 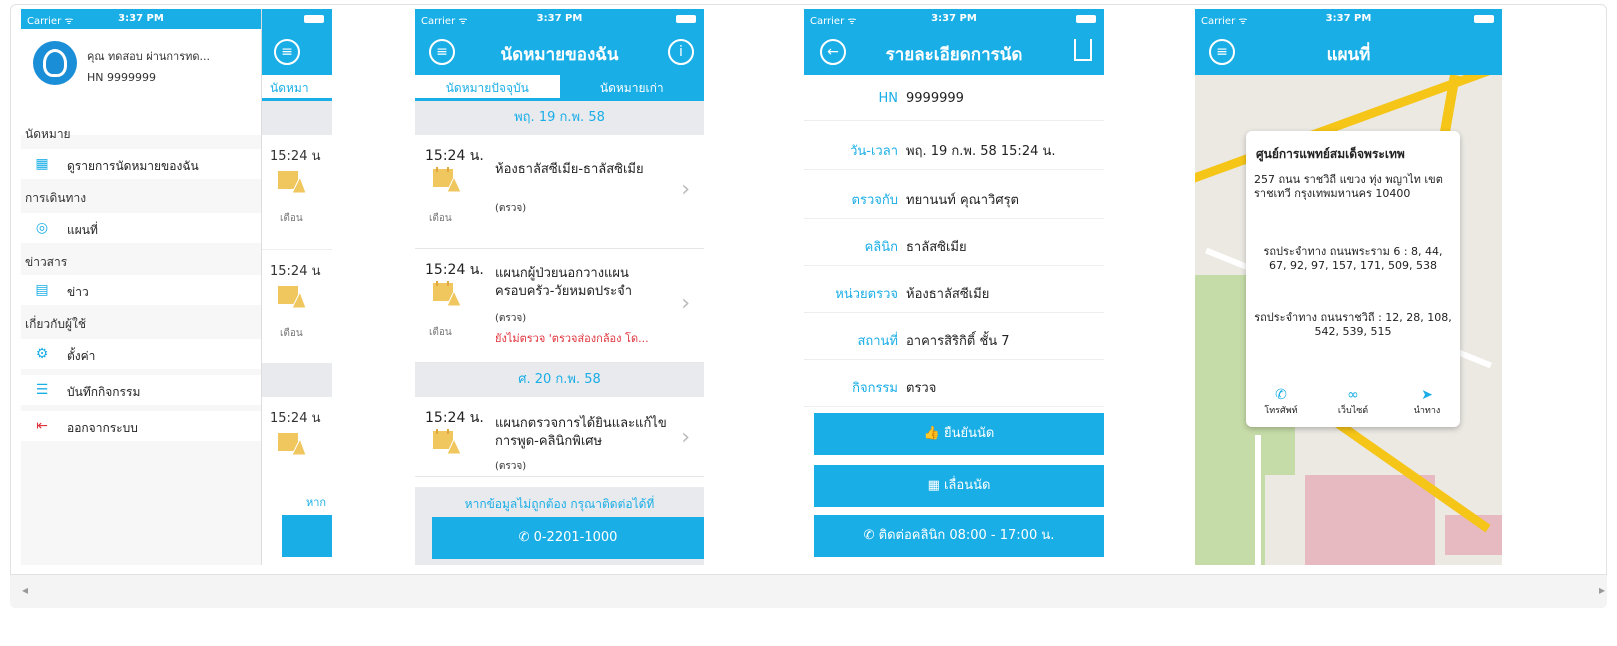 I want to click on detail-label: สถานที่, so click(x=877, y=341).